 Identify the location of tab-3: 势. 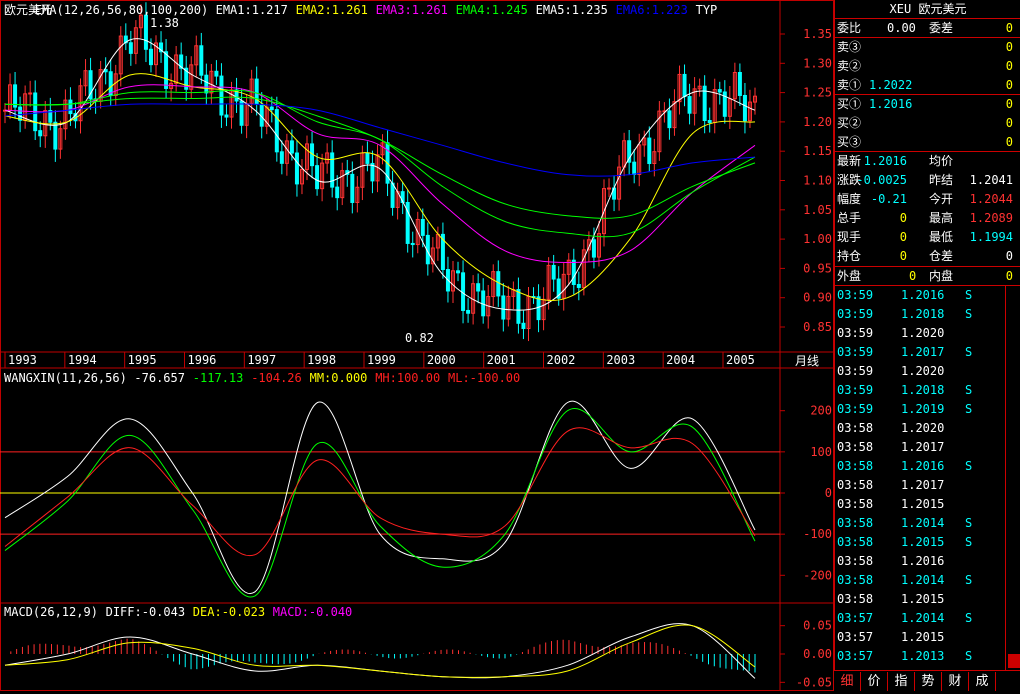
(928, 681).